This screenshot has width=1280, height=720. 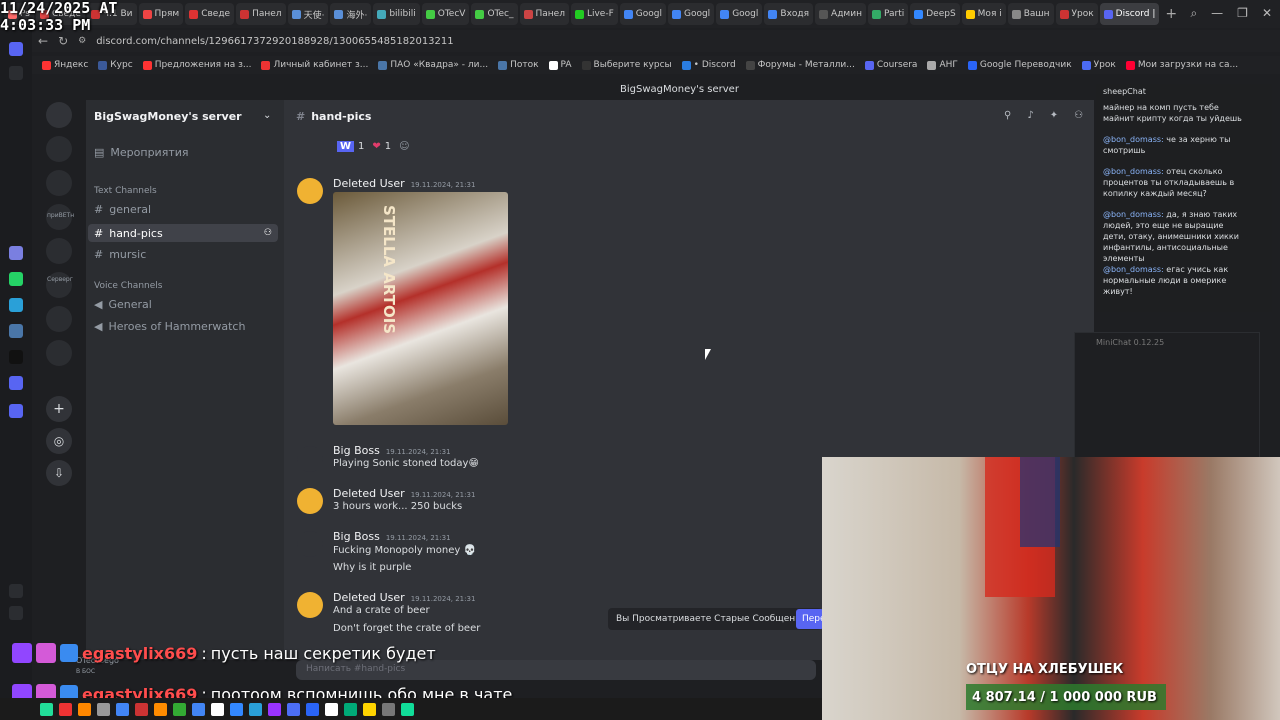 I want to click on browser-tab: Моя і, so click(x=983, y=14).